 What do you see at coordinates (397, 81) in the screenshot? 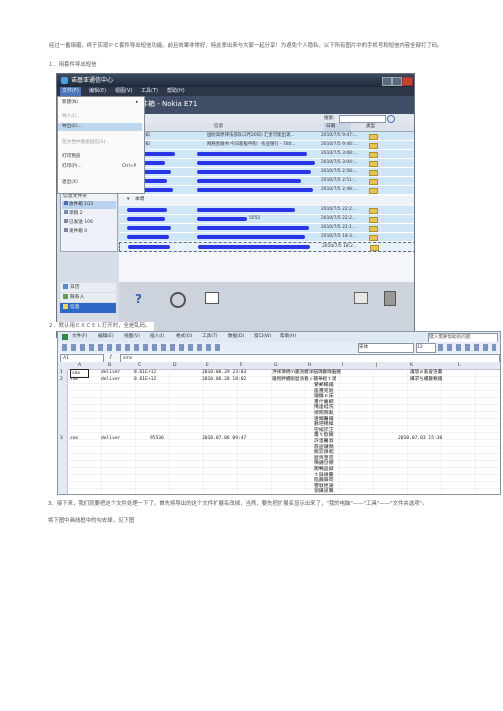
I see `maximize-button` at bounding box center [397, 81].